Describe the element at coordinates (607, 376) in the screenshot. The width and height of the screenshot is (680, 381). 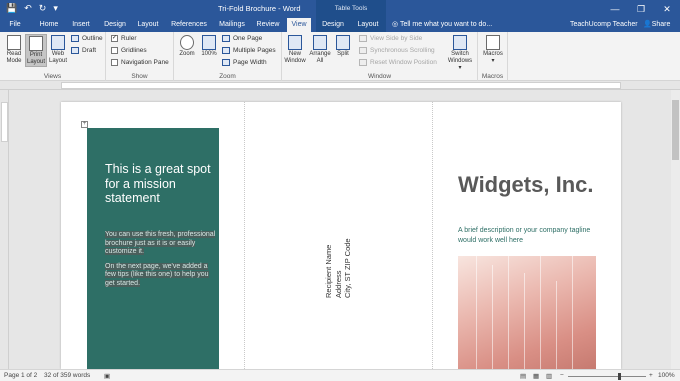
I see `zoom-slider` at that location.